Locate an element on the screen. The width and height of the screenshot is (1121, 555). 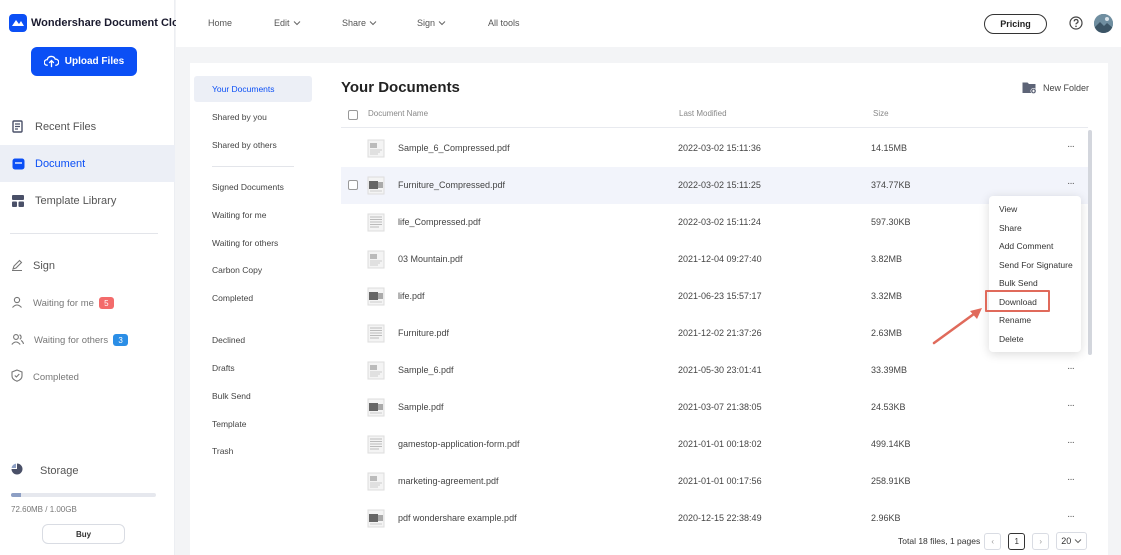
sidebar-item-template-library: Template Library is located at coordinates (87, 200).